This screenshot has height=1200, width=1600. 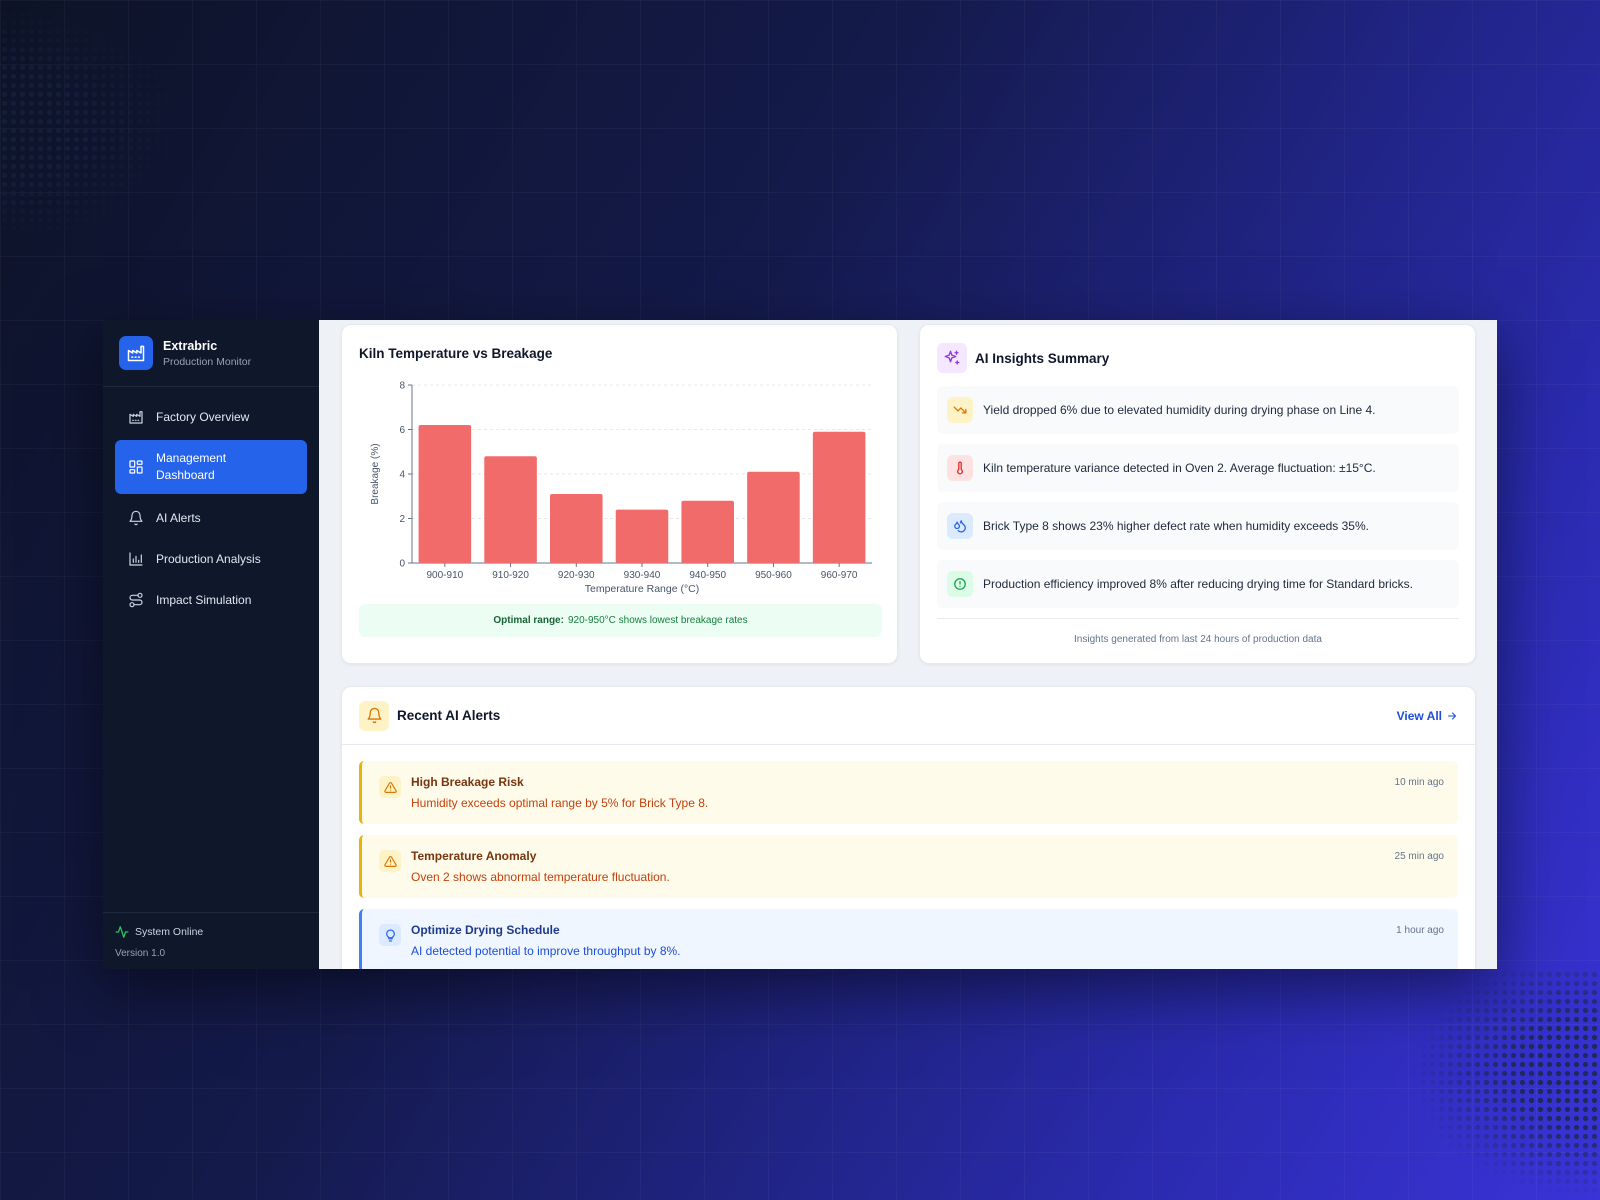 What do you see at coordinates (402, 430) in the screenshot?
I see `y-tick-label: 6` at bounding box center [402, 430].